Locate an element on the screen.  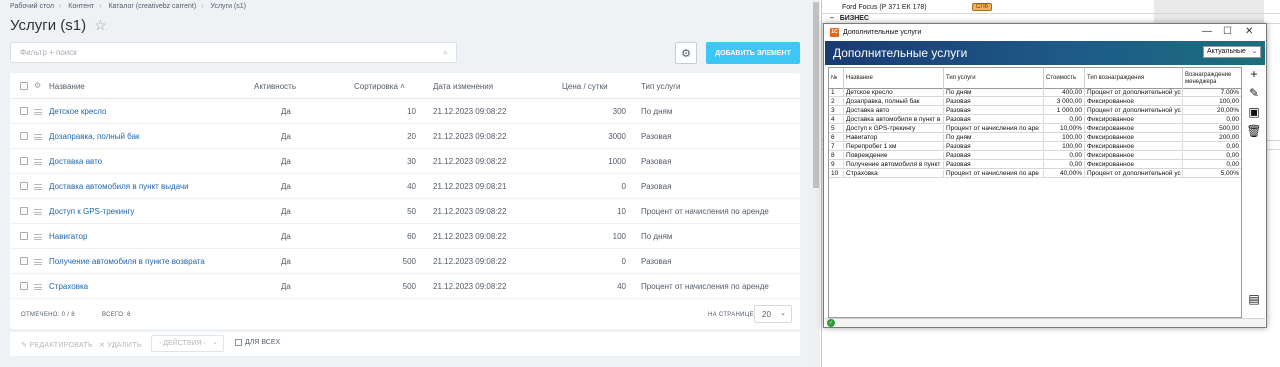
grid-col-cost: Стоимость is located at coordinates (1064, 78).